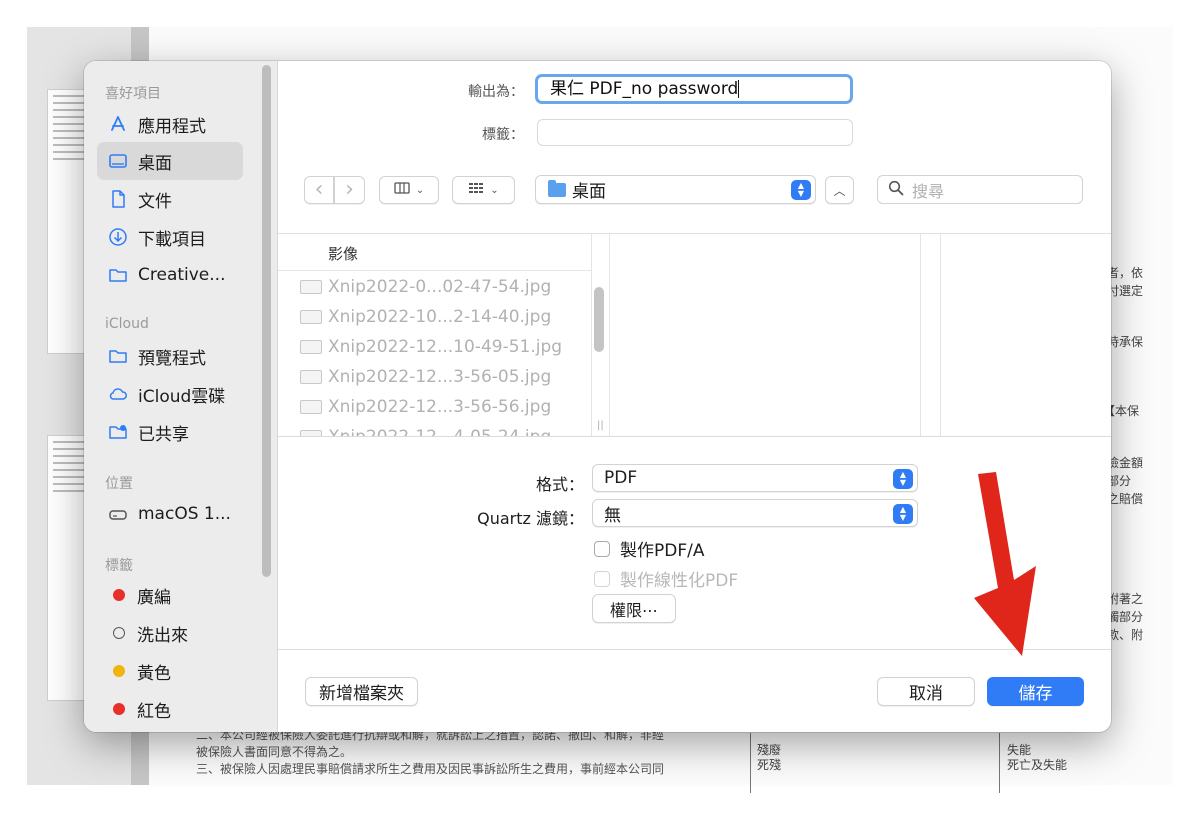  What do you see at coordinates (155, 201) in the screenshot?
I see `sidebar-item-label: 文件` at bounding box center [155, 201].